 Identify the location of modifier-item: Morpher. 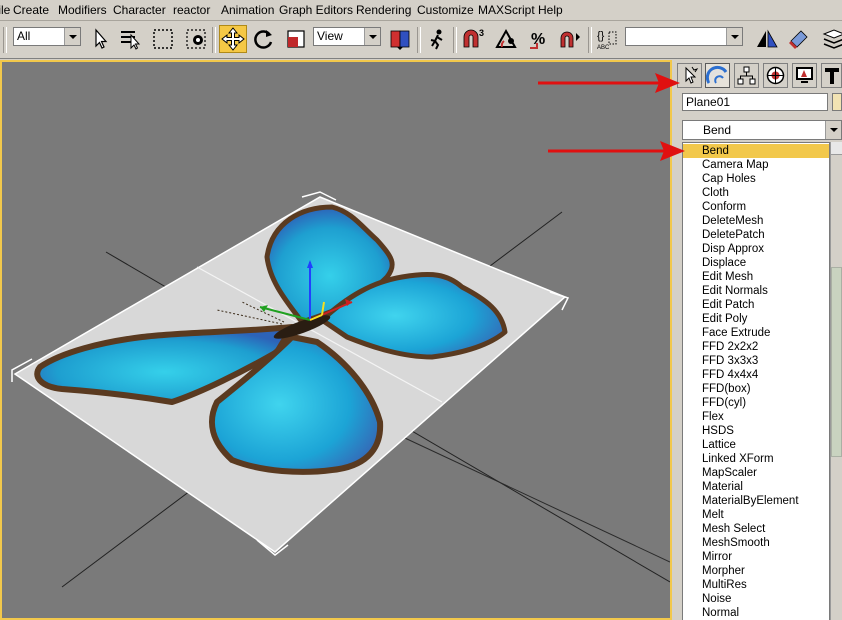
(756, 571).